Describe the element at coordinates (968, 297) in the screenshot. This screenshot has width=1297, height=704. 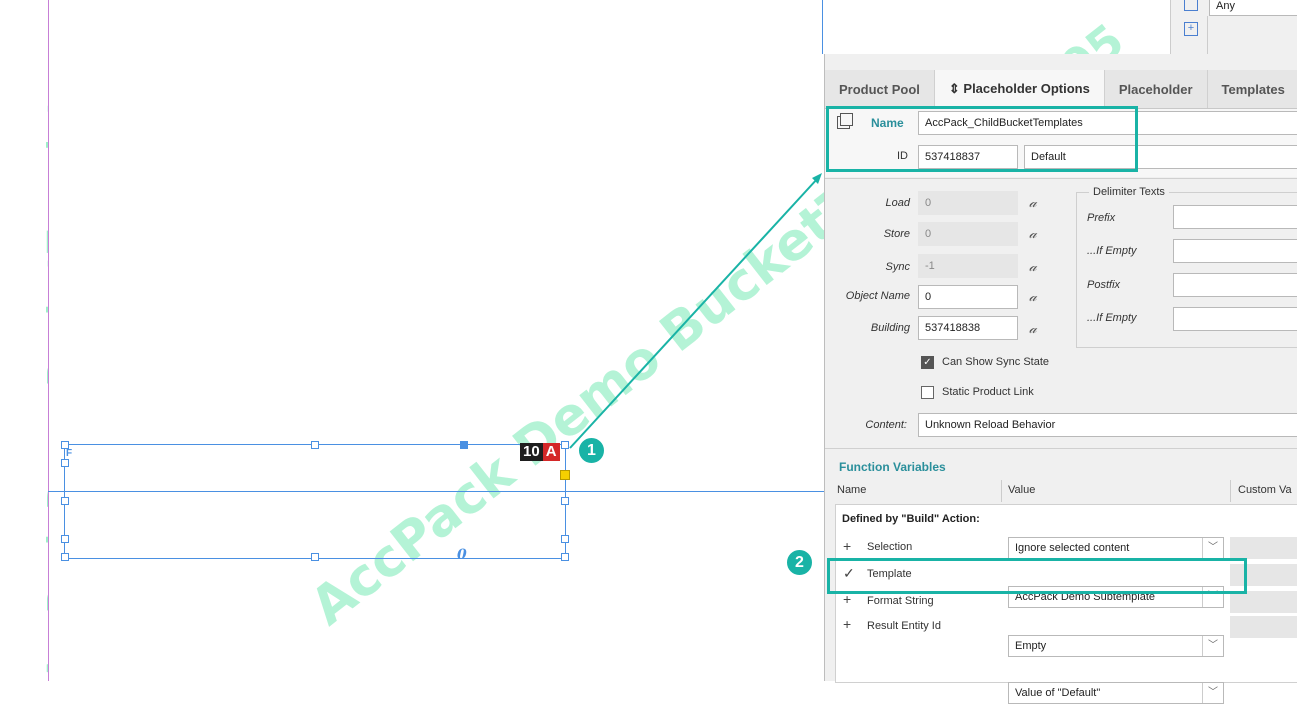
I see `object-name-field: 0` at that location.